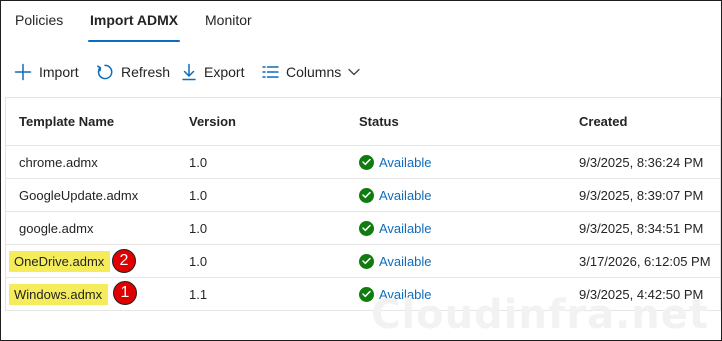 This screenshot has width=722, height=341. Describe the element at coordinates (361, 23) in the screenshot. I see `tab-bar: Policies Import ADMX Monitor` at that location.